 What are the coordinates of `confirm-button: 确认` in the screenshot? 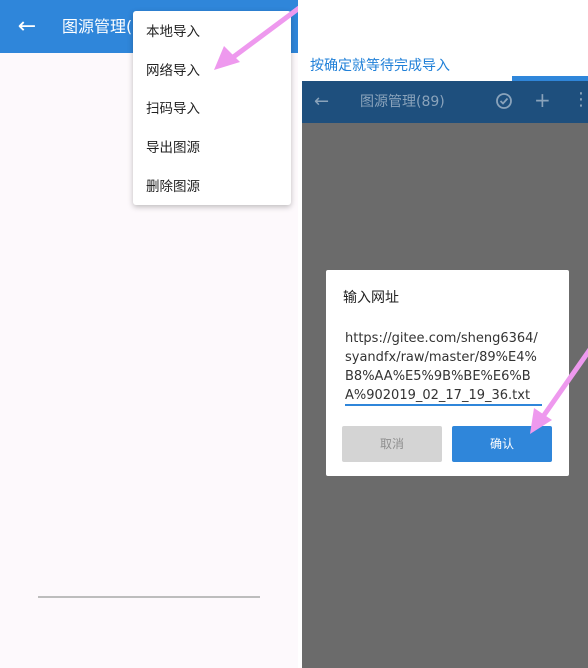 It's located at (502, 444).